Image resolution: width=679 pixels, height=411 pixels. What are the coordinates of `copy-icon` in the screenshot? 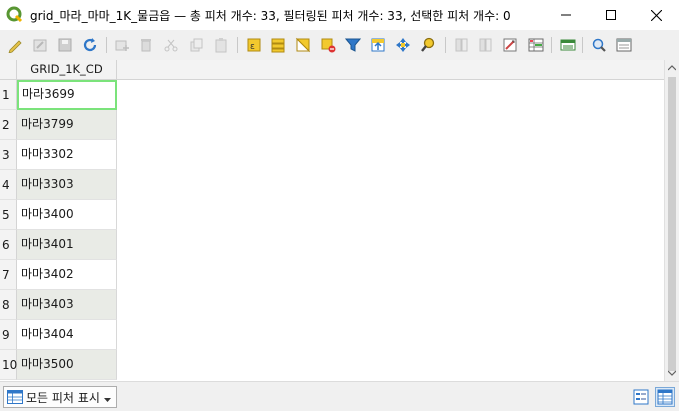 It's located at (196, 45).